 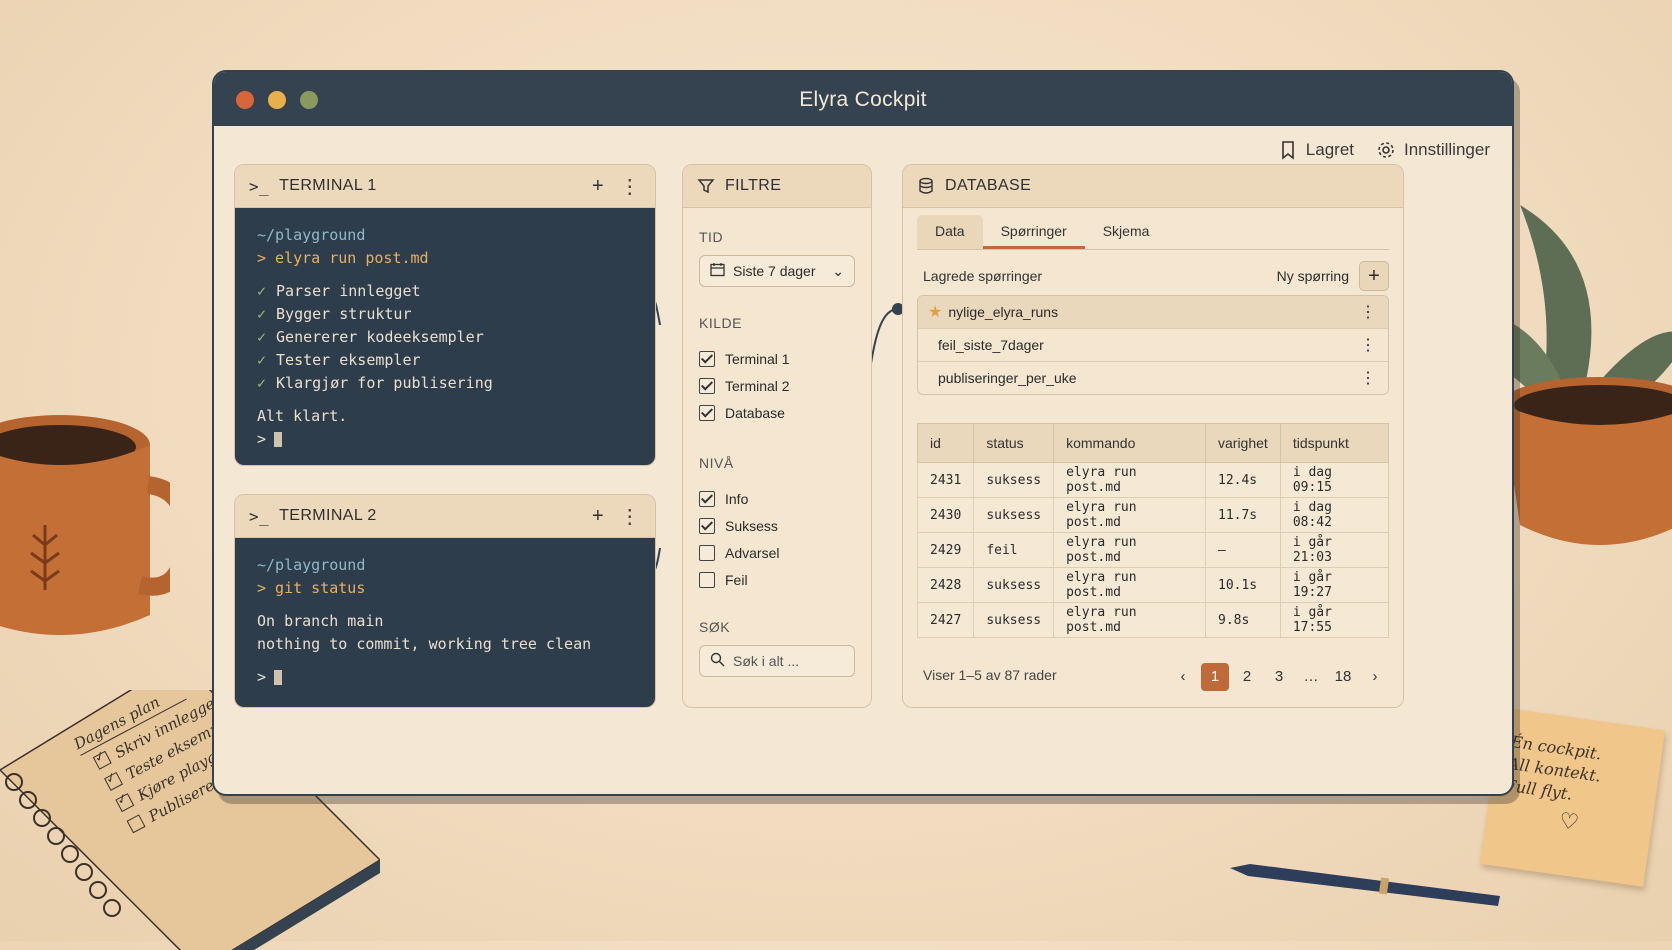 What do you see at coordinates (723, 499) in the screenshot?
I see `level-info-checkbox: Info` at bounding box center [723, 499].